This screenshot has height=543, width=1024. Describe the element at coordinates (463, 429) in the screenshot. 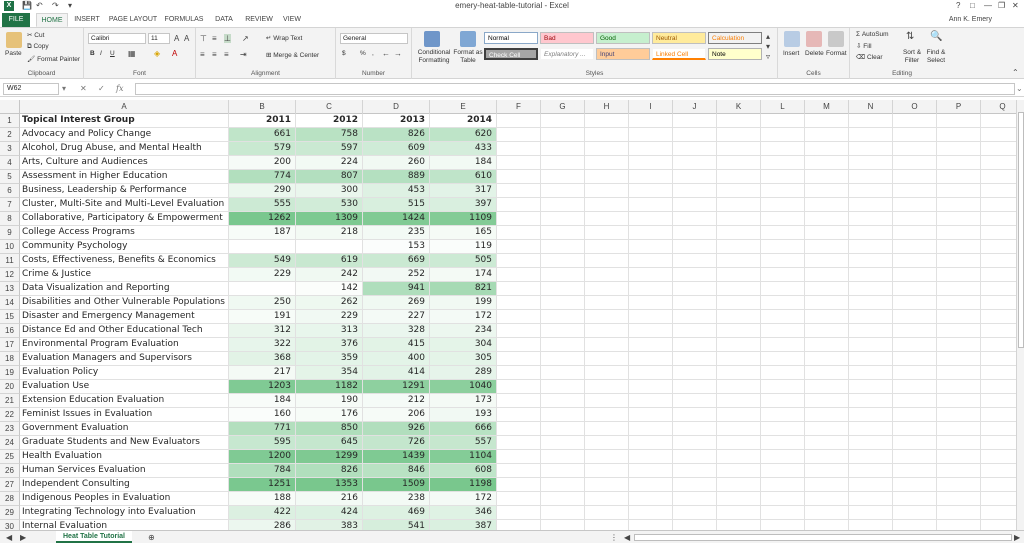

I see `cell-year-value: 666` at that location.